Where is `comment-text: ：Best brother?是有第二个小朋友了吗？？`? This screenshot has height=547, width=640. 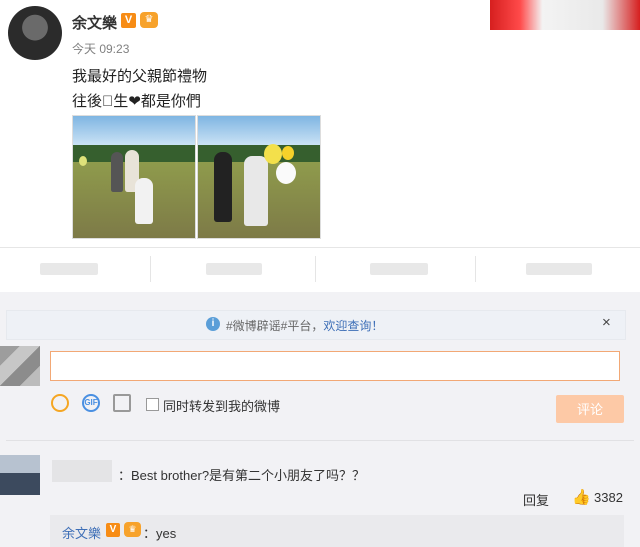
comment-text: ：Best brother?是有第二个小朋友了吗？？ is located at coordinates (242, 475).